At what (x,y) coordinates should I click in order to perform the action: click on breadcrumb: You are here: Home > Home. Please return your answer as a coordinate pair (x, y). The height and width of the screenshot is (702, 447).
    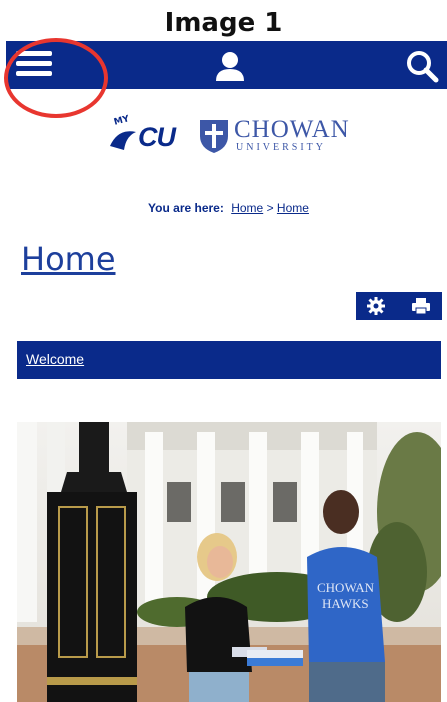
    Looking at the image, I should click on (223, 208).